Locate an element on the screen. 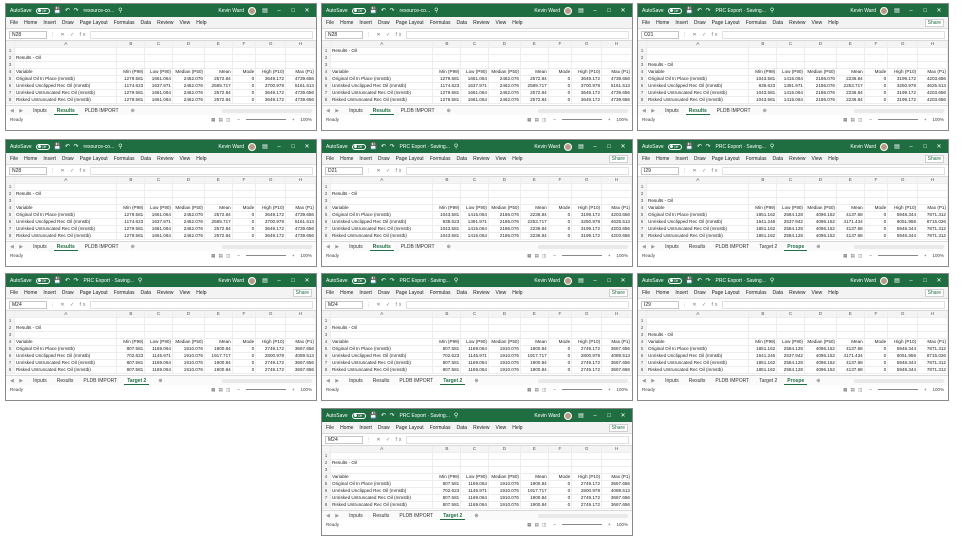  maximize-icon: □ is located at coordinates (293, 281).